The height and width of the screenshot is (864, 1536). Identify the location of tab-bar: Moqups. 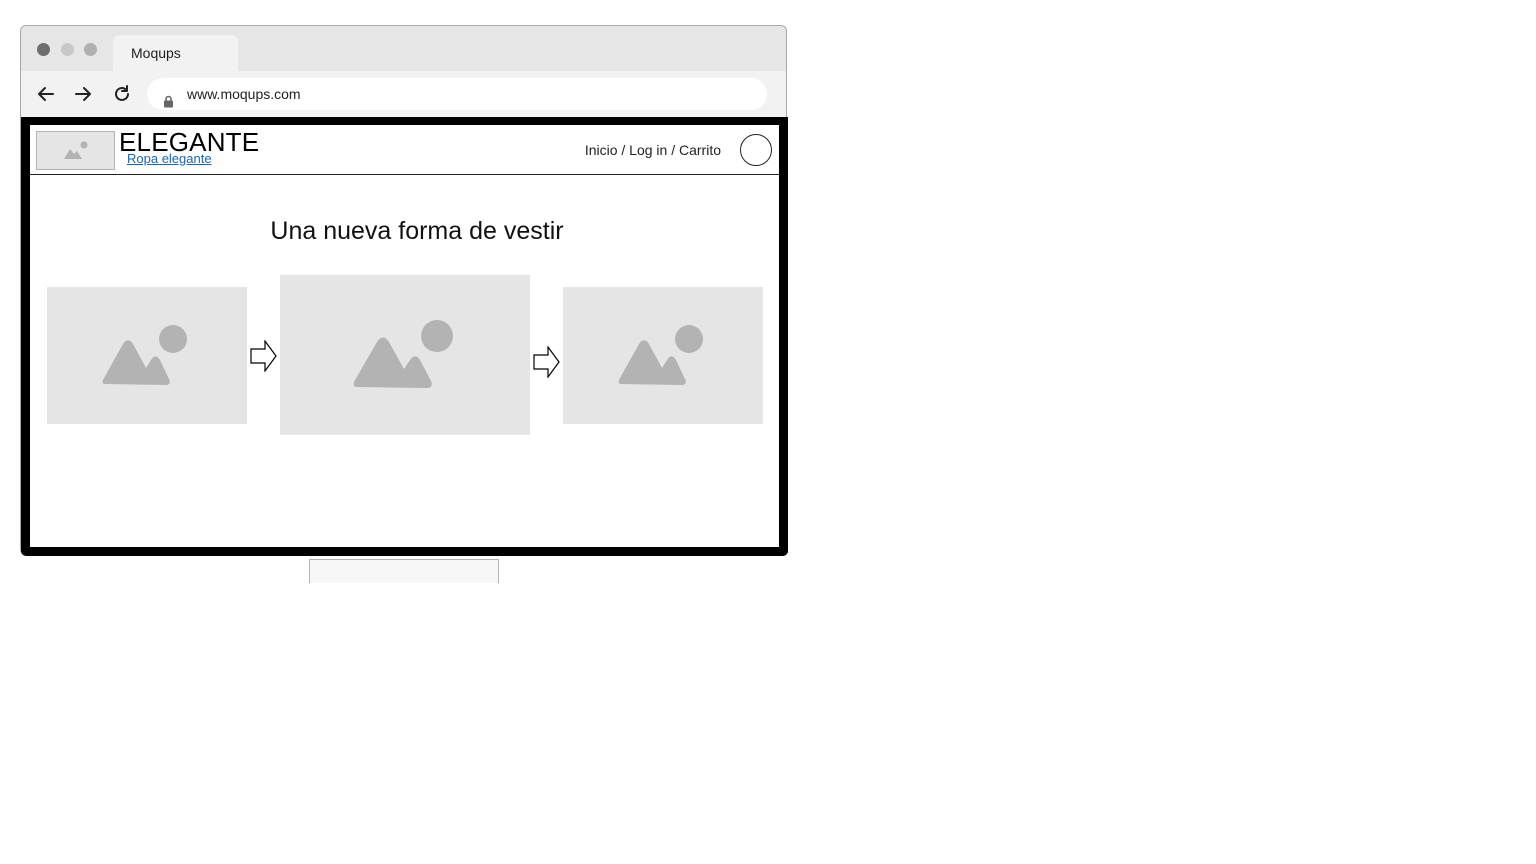
(403, 48).